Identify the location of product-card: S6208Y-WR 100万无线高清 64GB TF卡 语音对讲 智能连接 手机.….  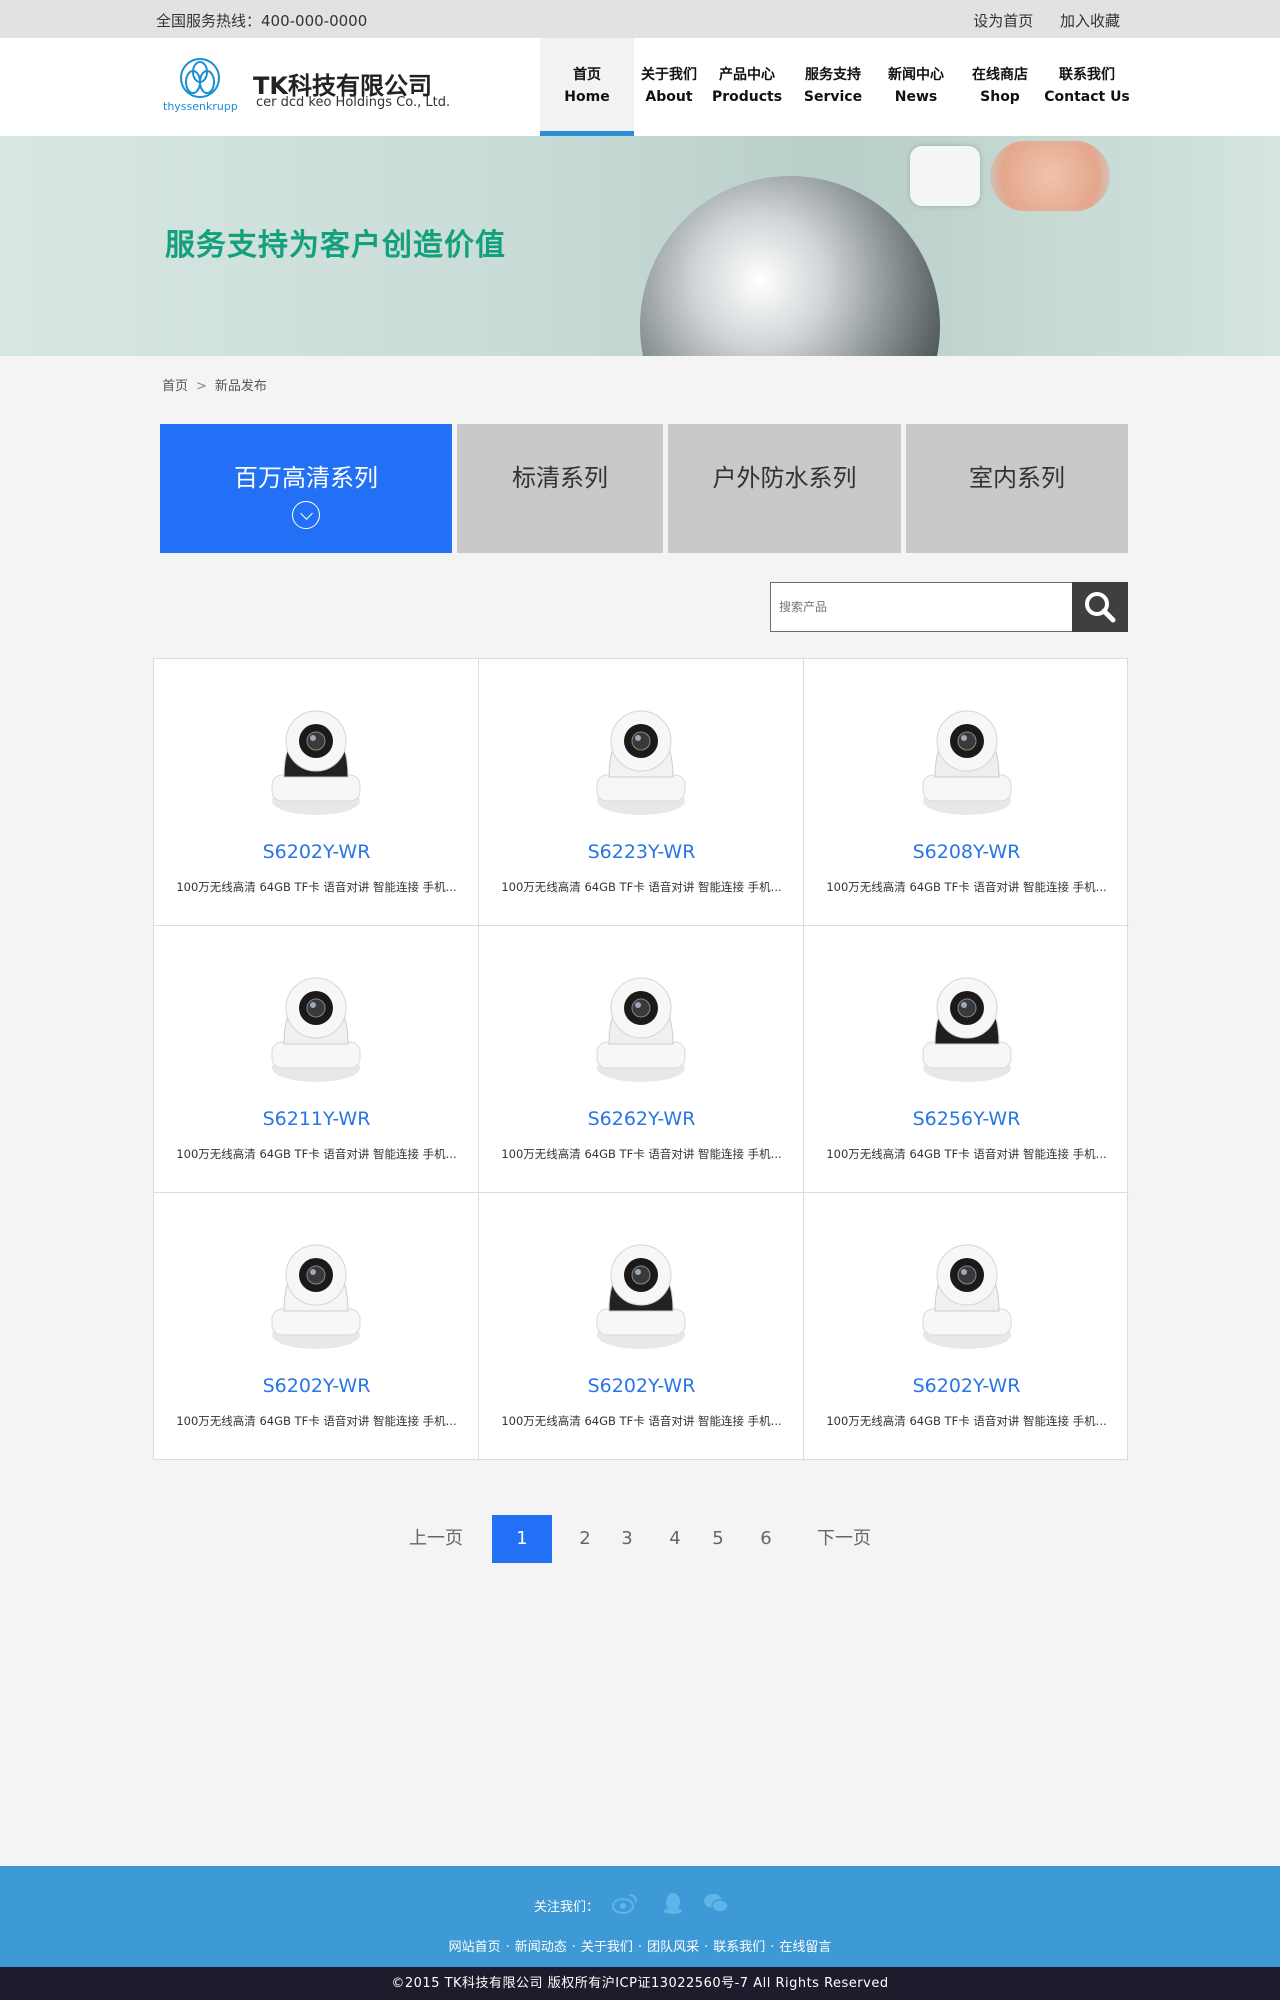
(966, 792).